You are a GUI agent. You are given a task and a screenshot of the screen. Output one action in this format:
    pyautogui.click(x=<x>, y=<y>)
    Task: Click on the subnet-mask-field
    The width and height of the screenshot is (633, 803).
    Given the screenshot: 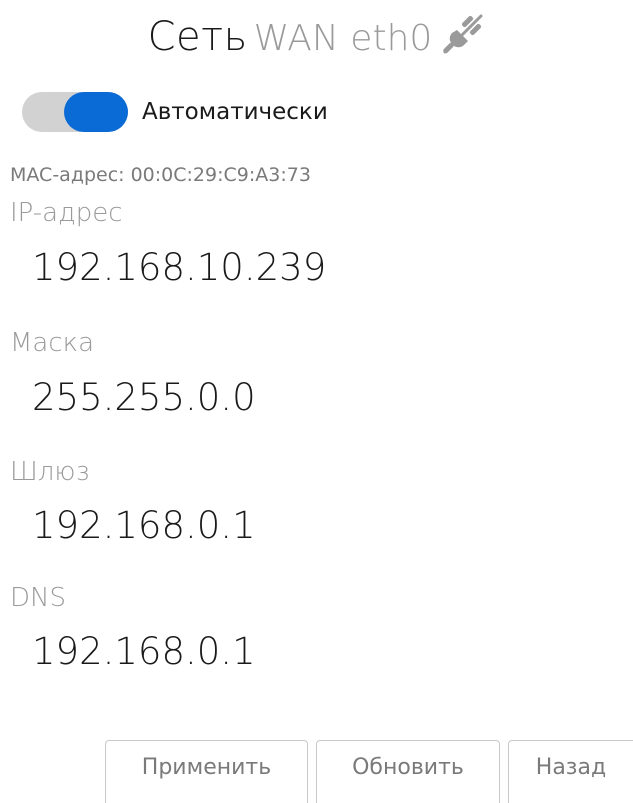 What is the action you would take?
    pyautogui.click(x=312, y=397)
    